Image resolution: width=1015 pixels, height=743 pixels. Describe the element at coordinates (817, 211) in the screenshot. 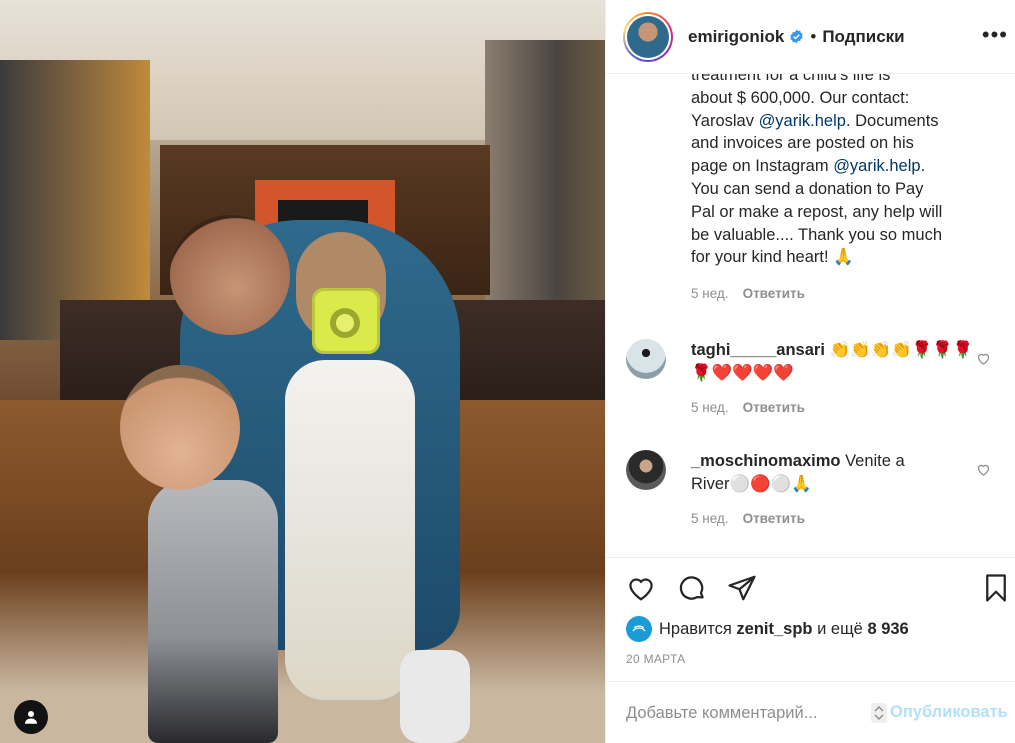

I see `caption-line: Pal or make a repost, any help will` at that location.